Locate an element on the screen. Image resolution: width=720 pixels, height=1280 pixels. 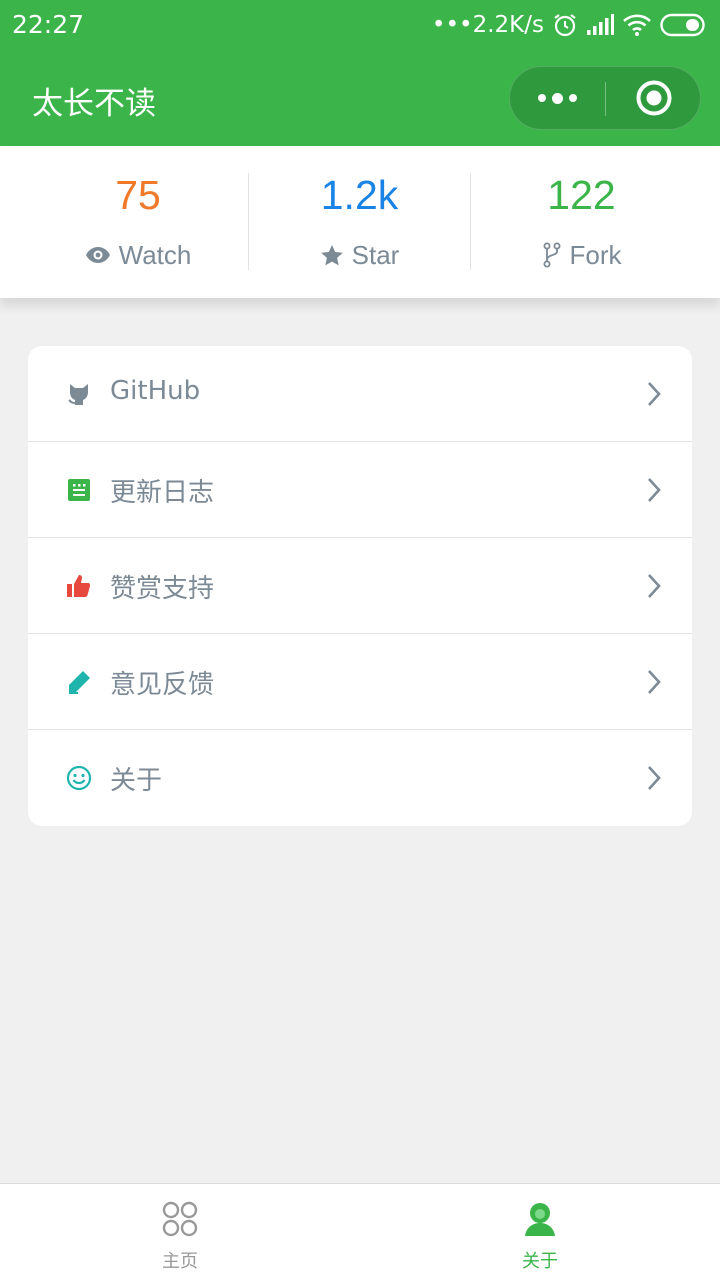
status-indicators: •••2.2K/s is located at coordinates (570, 25).